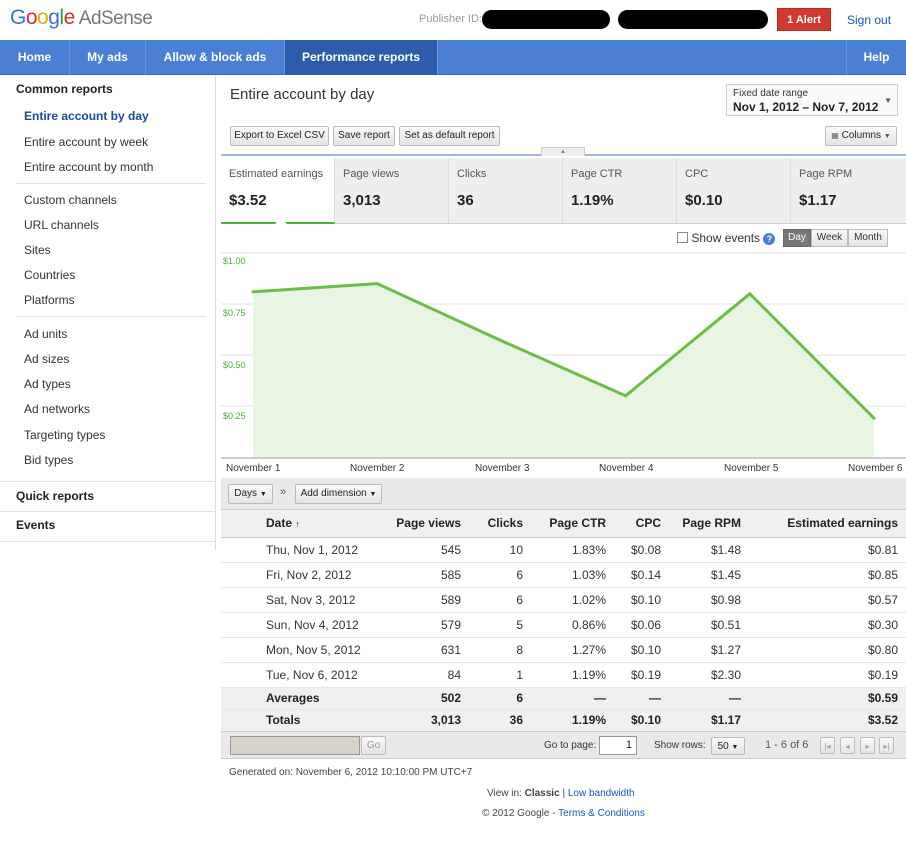 This screenshot has width=906, height=841. I want to click on sidebar-heading-events: Events, so click(35, 525).